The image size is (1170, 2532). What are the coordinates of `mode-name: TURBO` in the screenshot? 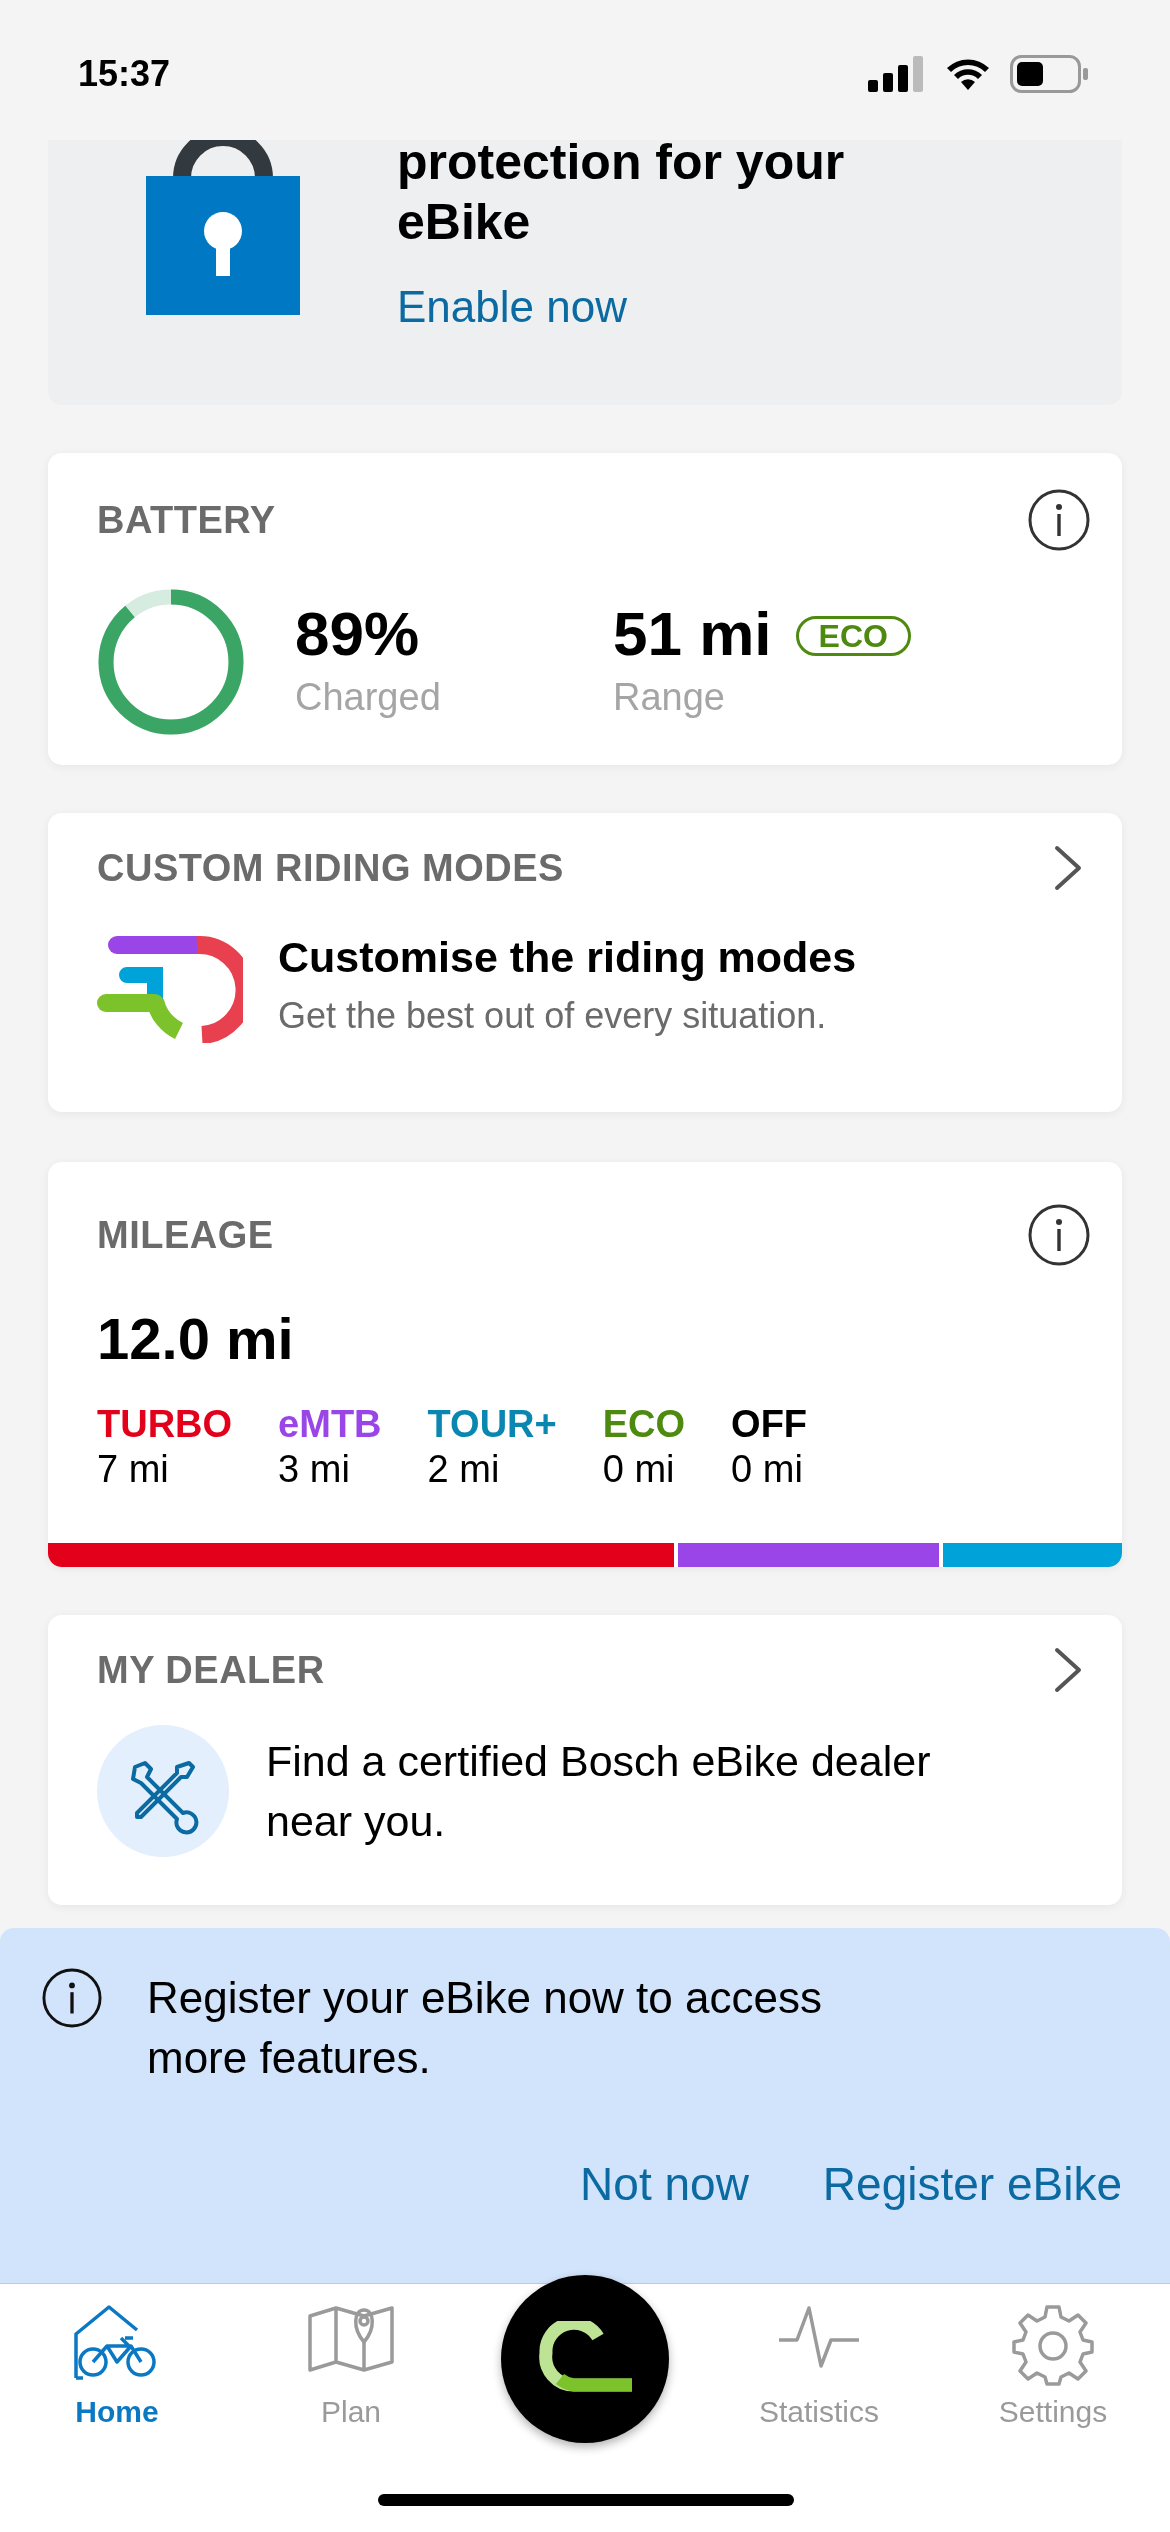 It's located at (165, 1424).